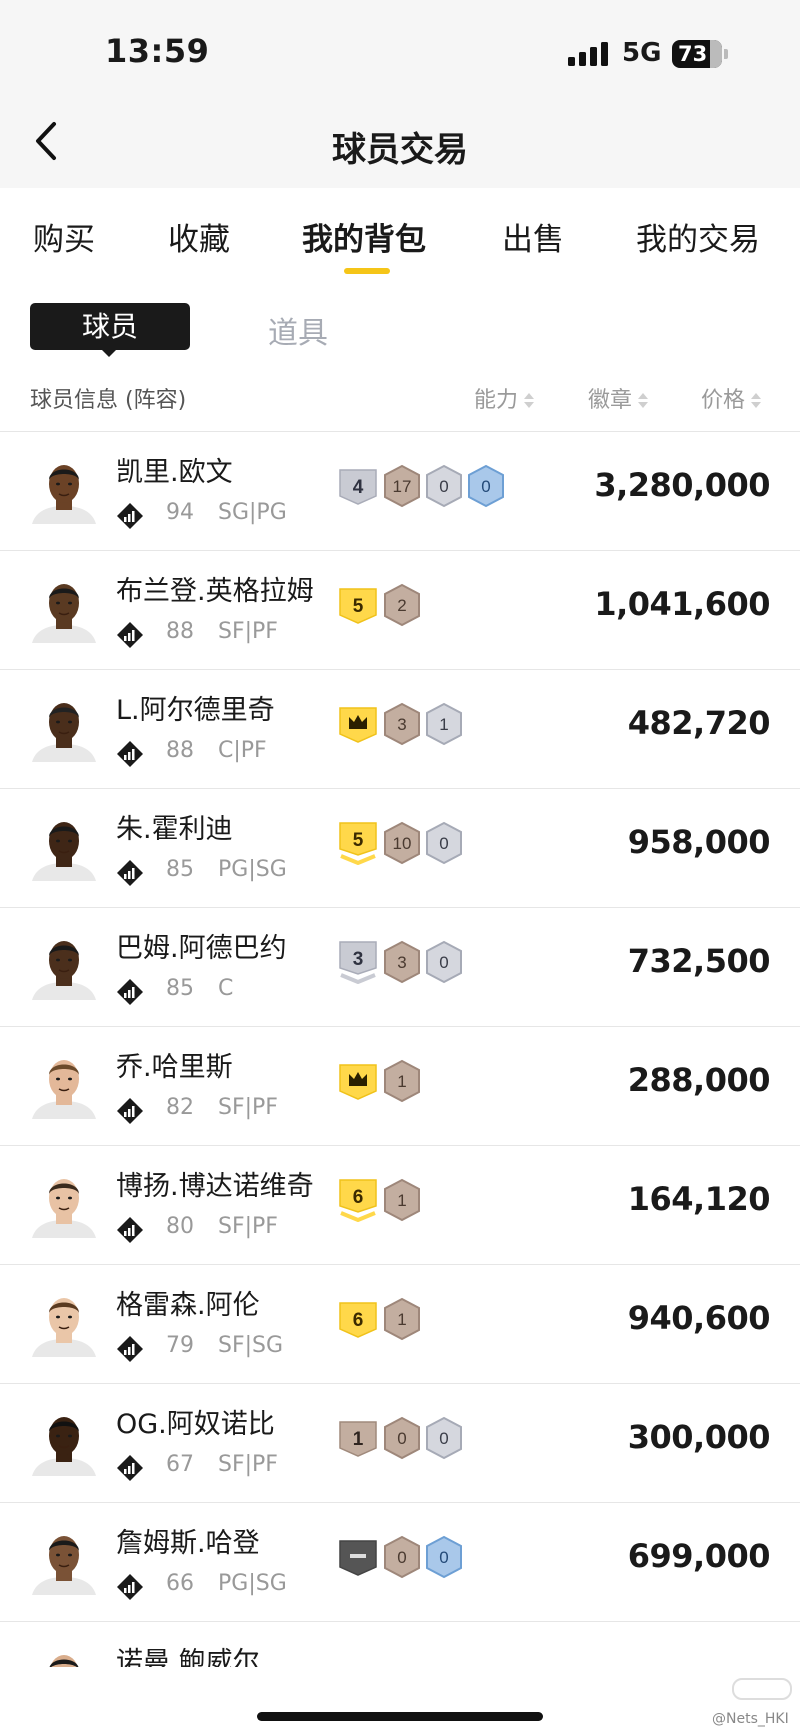 The image size is (800, 1734). Describe the element at coordinates (400, 729) in the screenshot. I see `player-row: L.阿尔德里奇 88 C|PF 3 1 482,720` at that location.